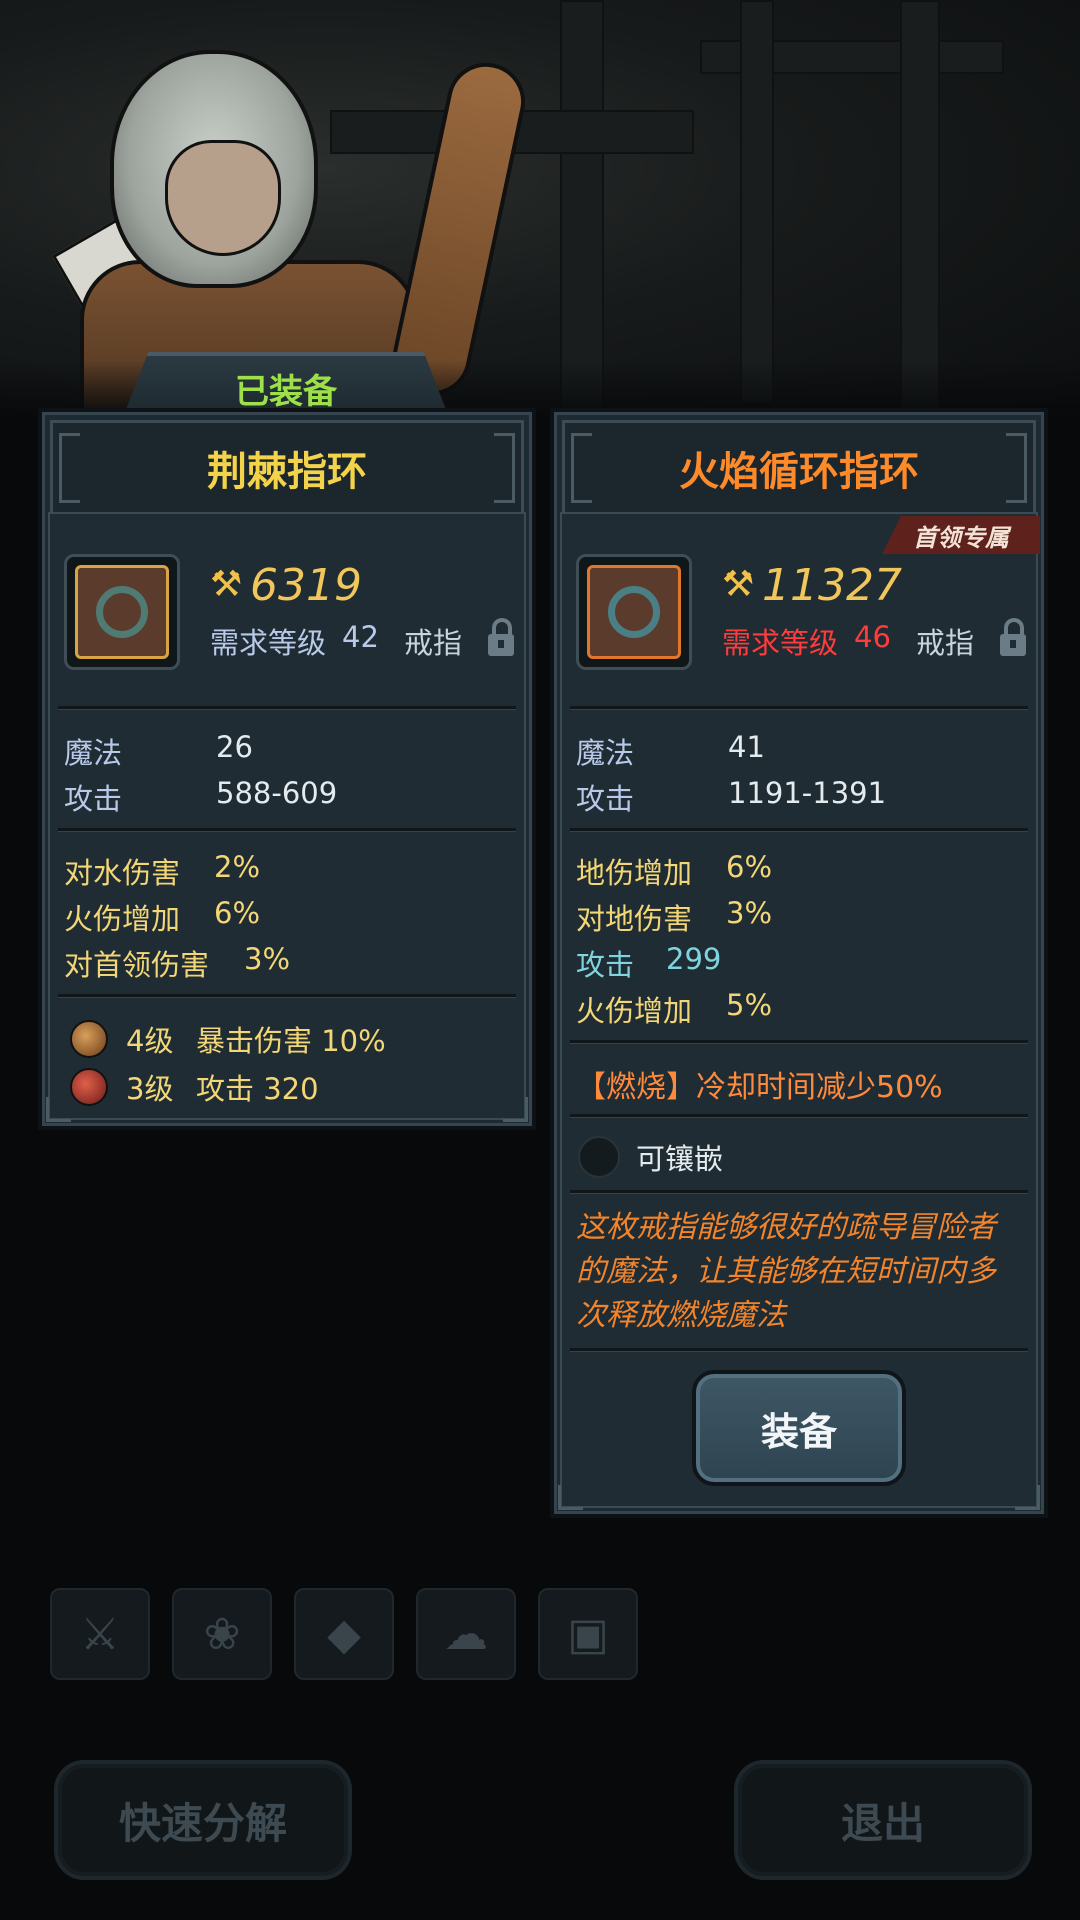 The image size is (1080, 1920). Describe the element at coordinates (100, 1634) in the screenshot. I see `weapon-category-icon: ⚔` at that location.